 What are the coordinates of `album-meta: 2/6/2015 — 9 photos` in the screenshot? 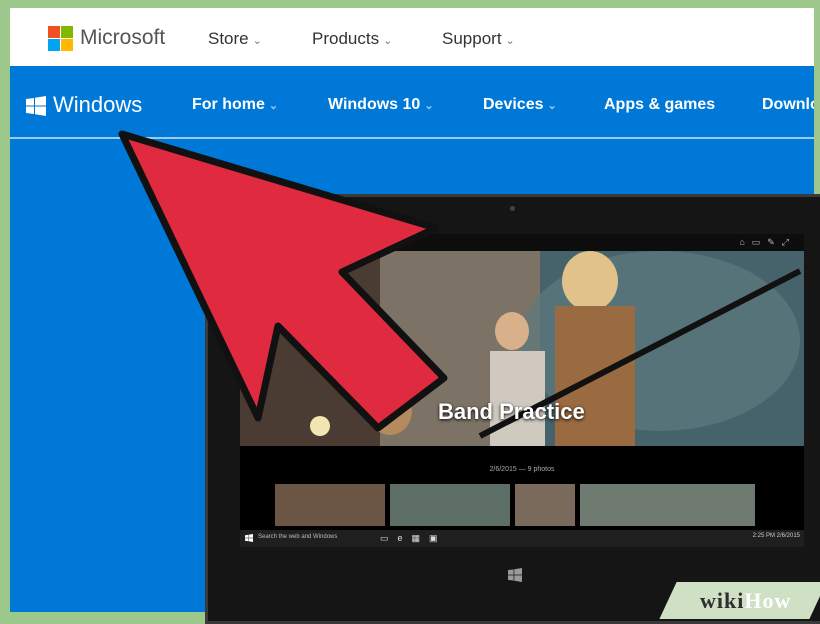 It's located at (522, 469).